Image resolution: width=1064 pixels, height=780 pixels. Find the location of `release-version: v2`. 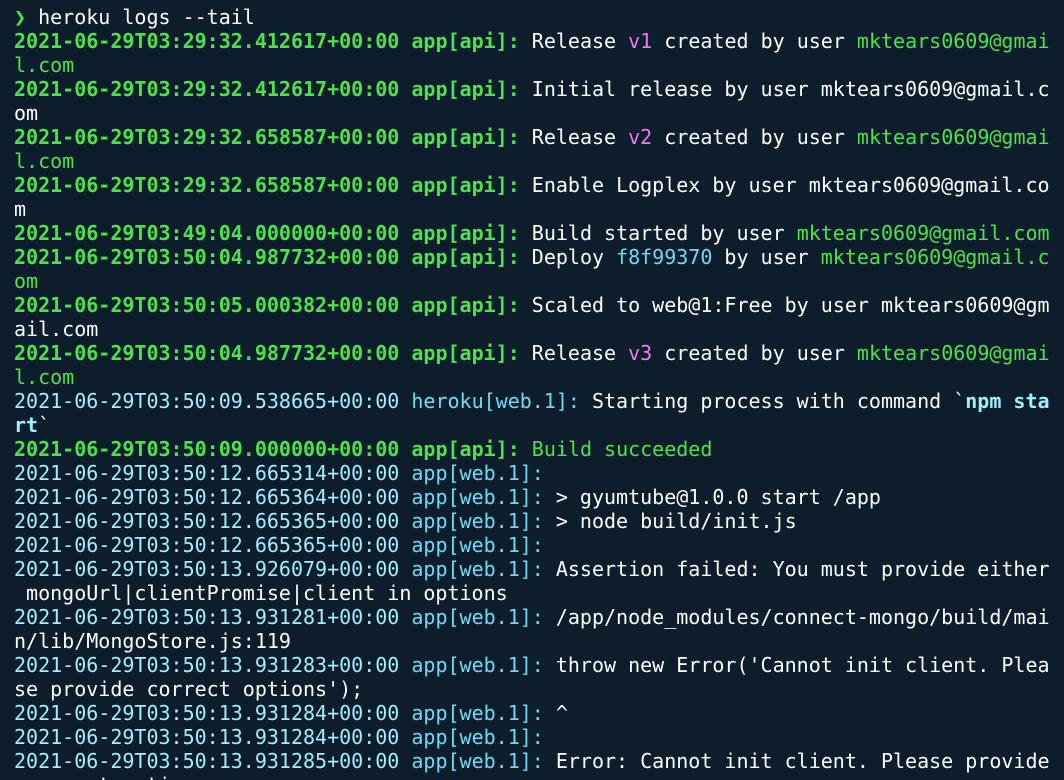

release-version: v2 is located at coordinates (640, 137).